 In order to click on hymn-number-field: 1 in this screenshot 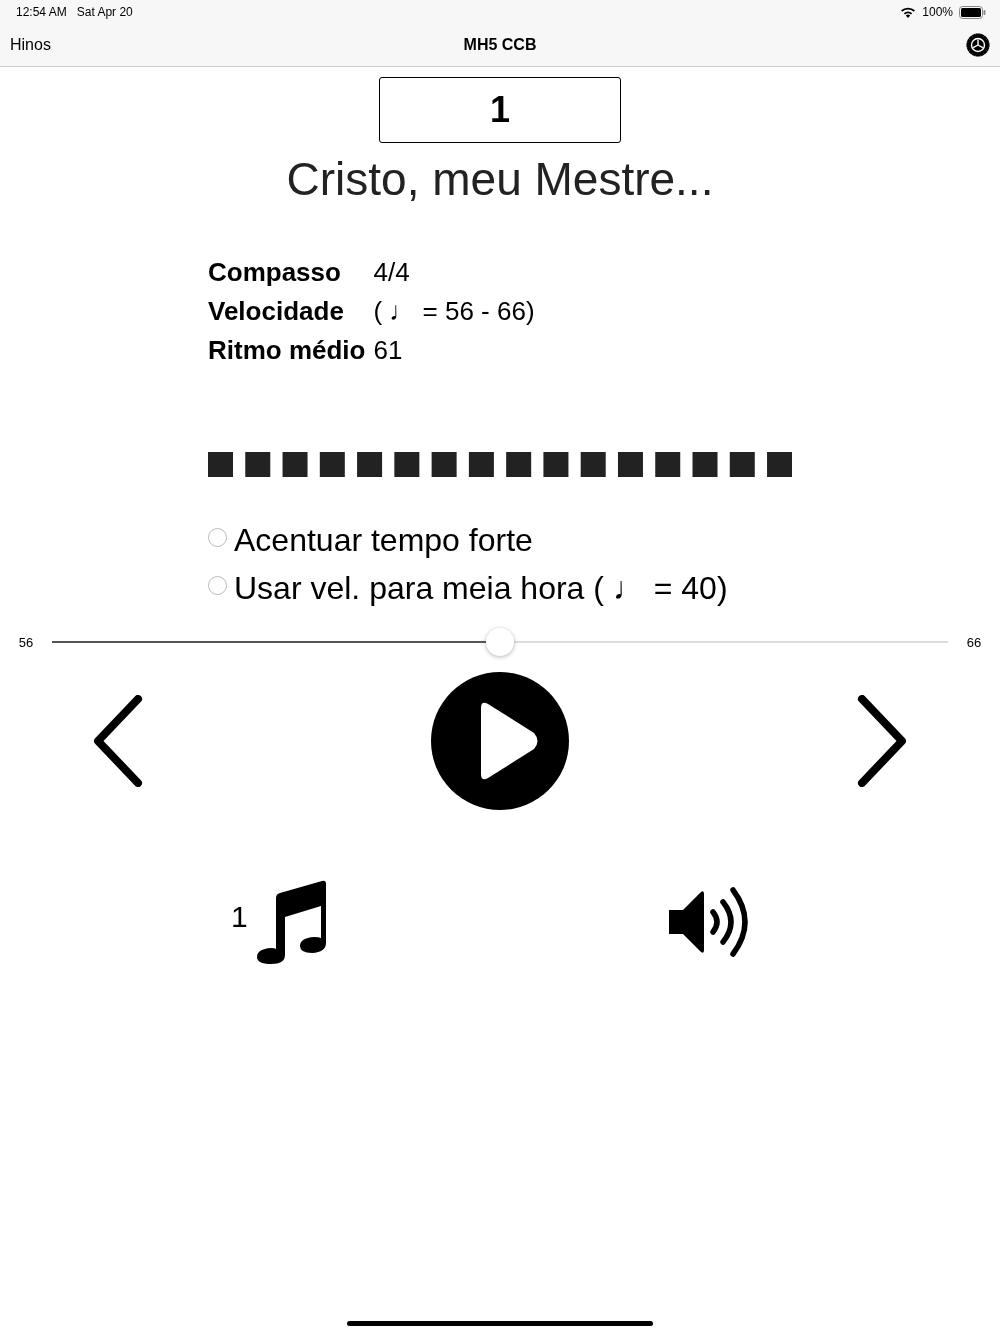, I will do `click(500, 110)`.